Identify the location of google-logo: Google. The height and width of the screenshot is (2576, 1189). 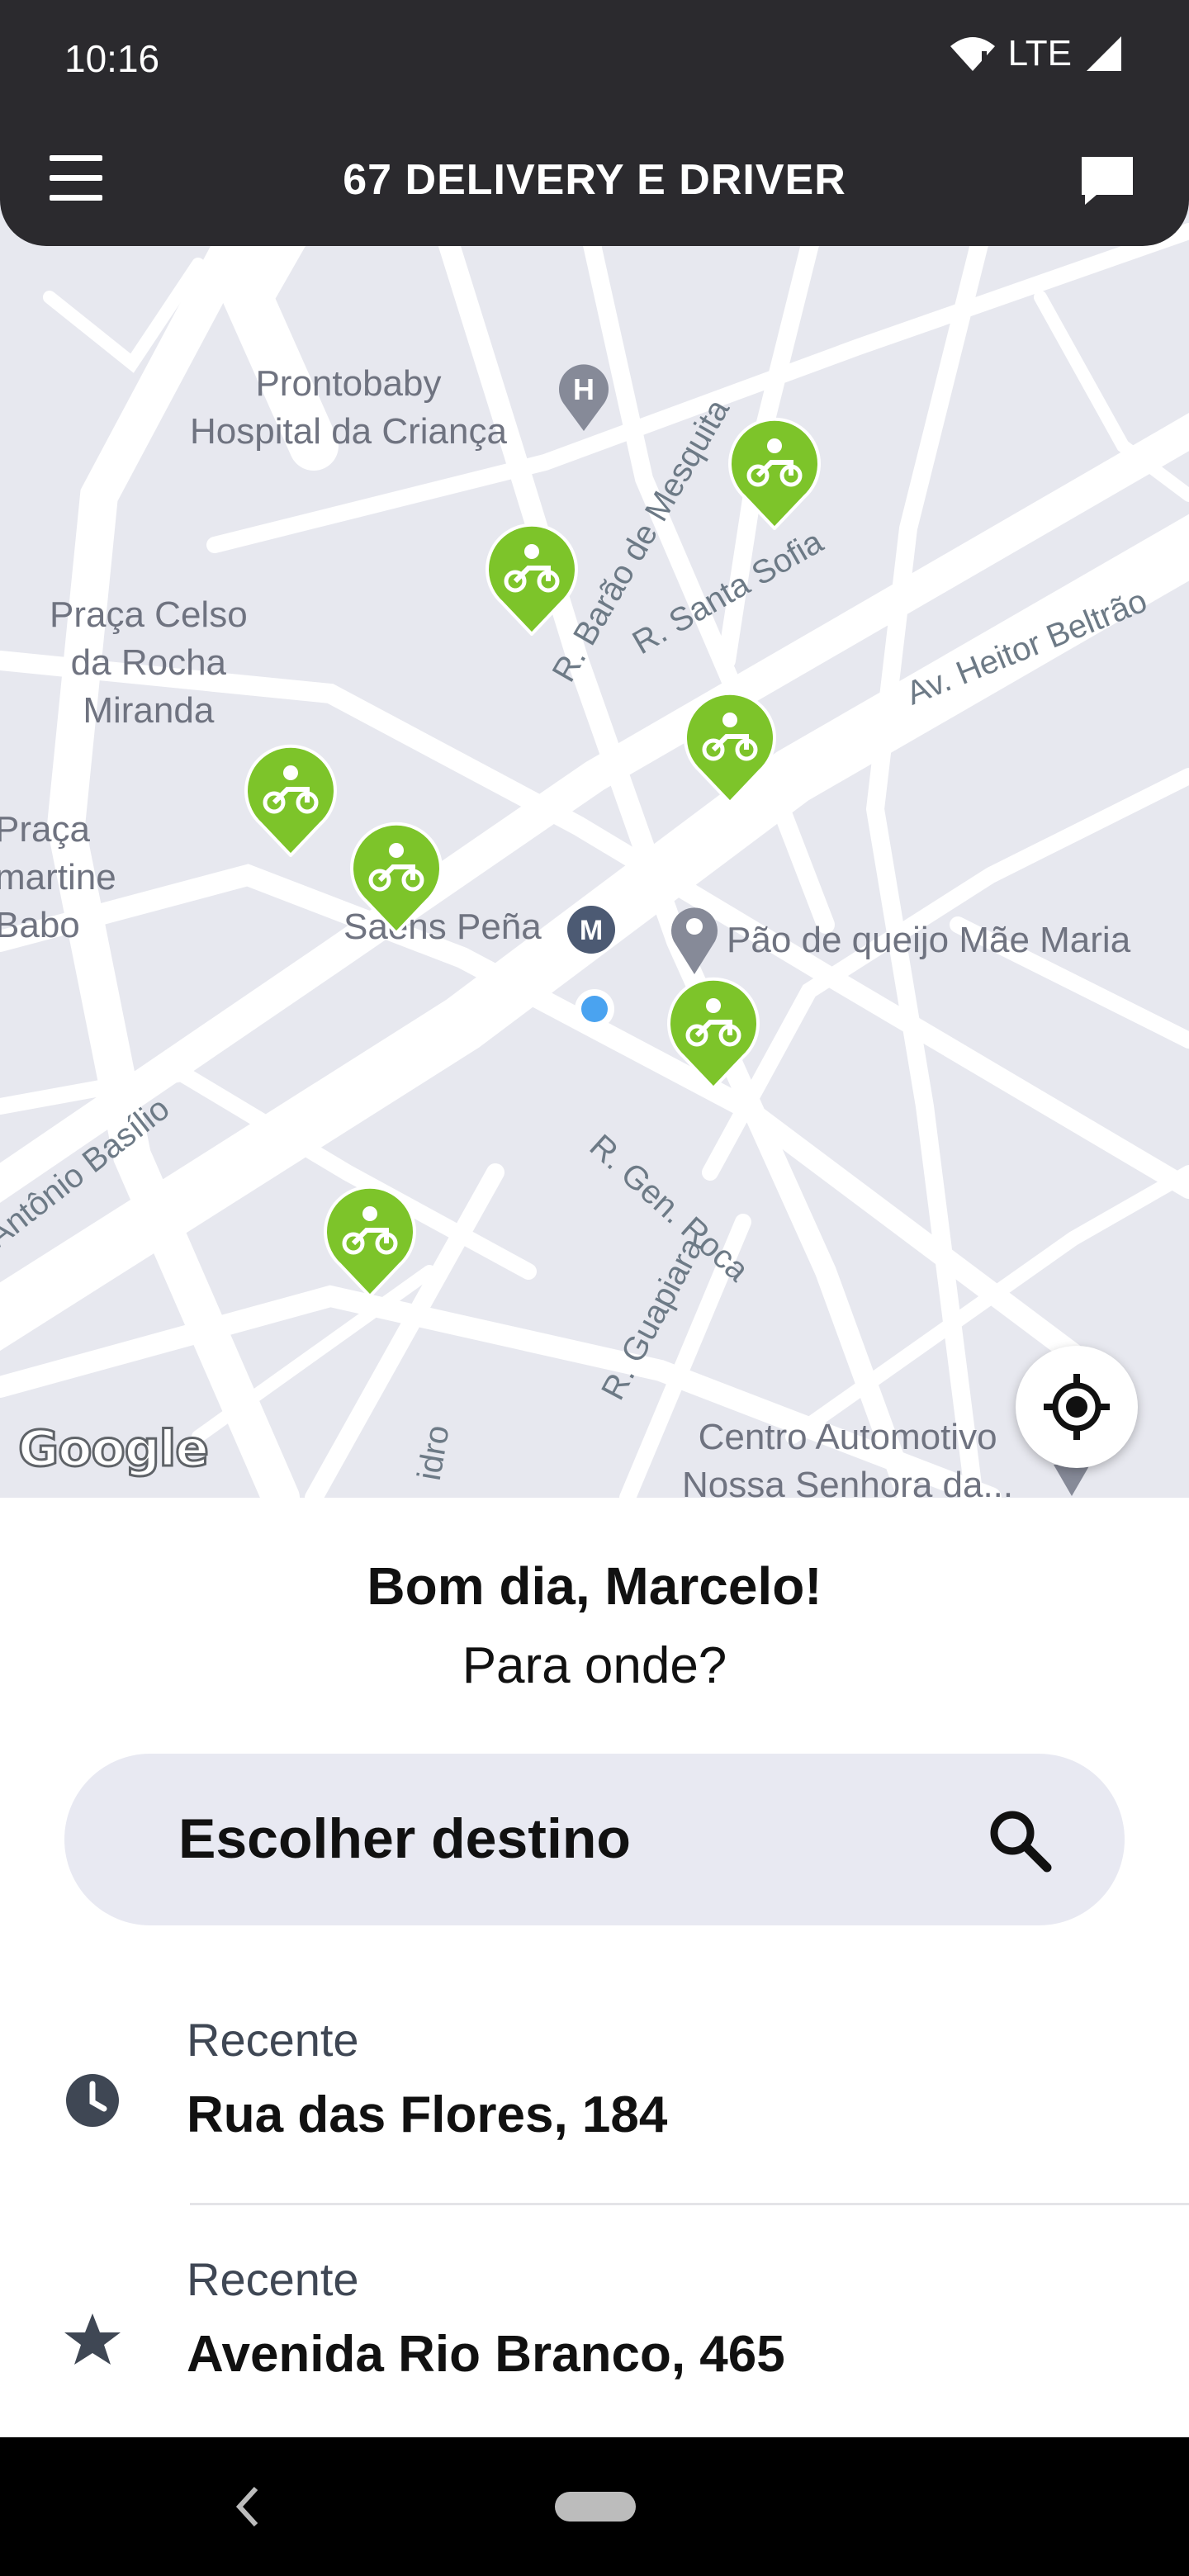
(114, 1449).